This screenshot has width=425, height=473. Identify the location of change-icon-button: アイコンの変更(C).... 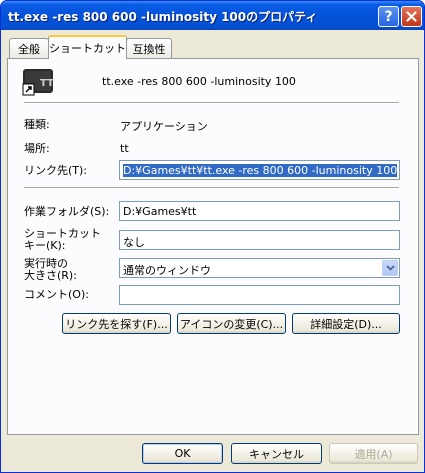
(231, 323).